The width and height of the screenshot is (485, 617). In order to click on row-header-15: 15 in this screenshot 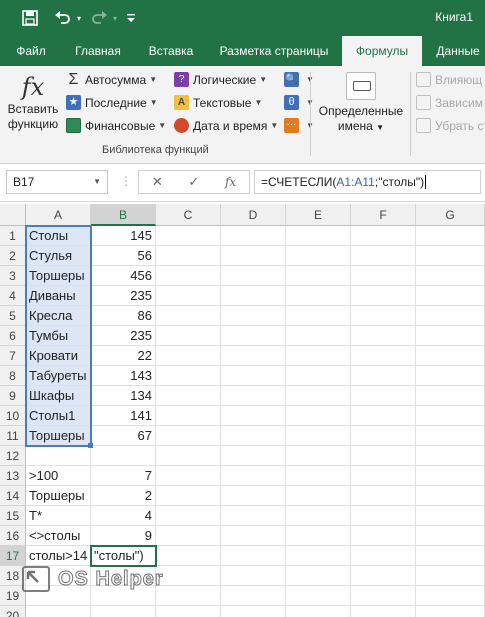, I will do `click(13, 516)`.